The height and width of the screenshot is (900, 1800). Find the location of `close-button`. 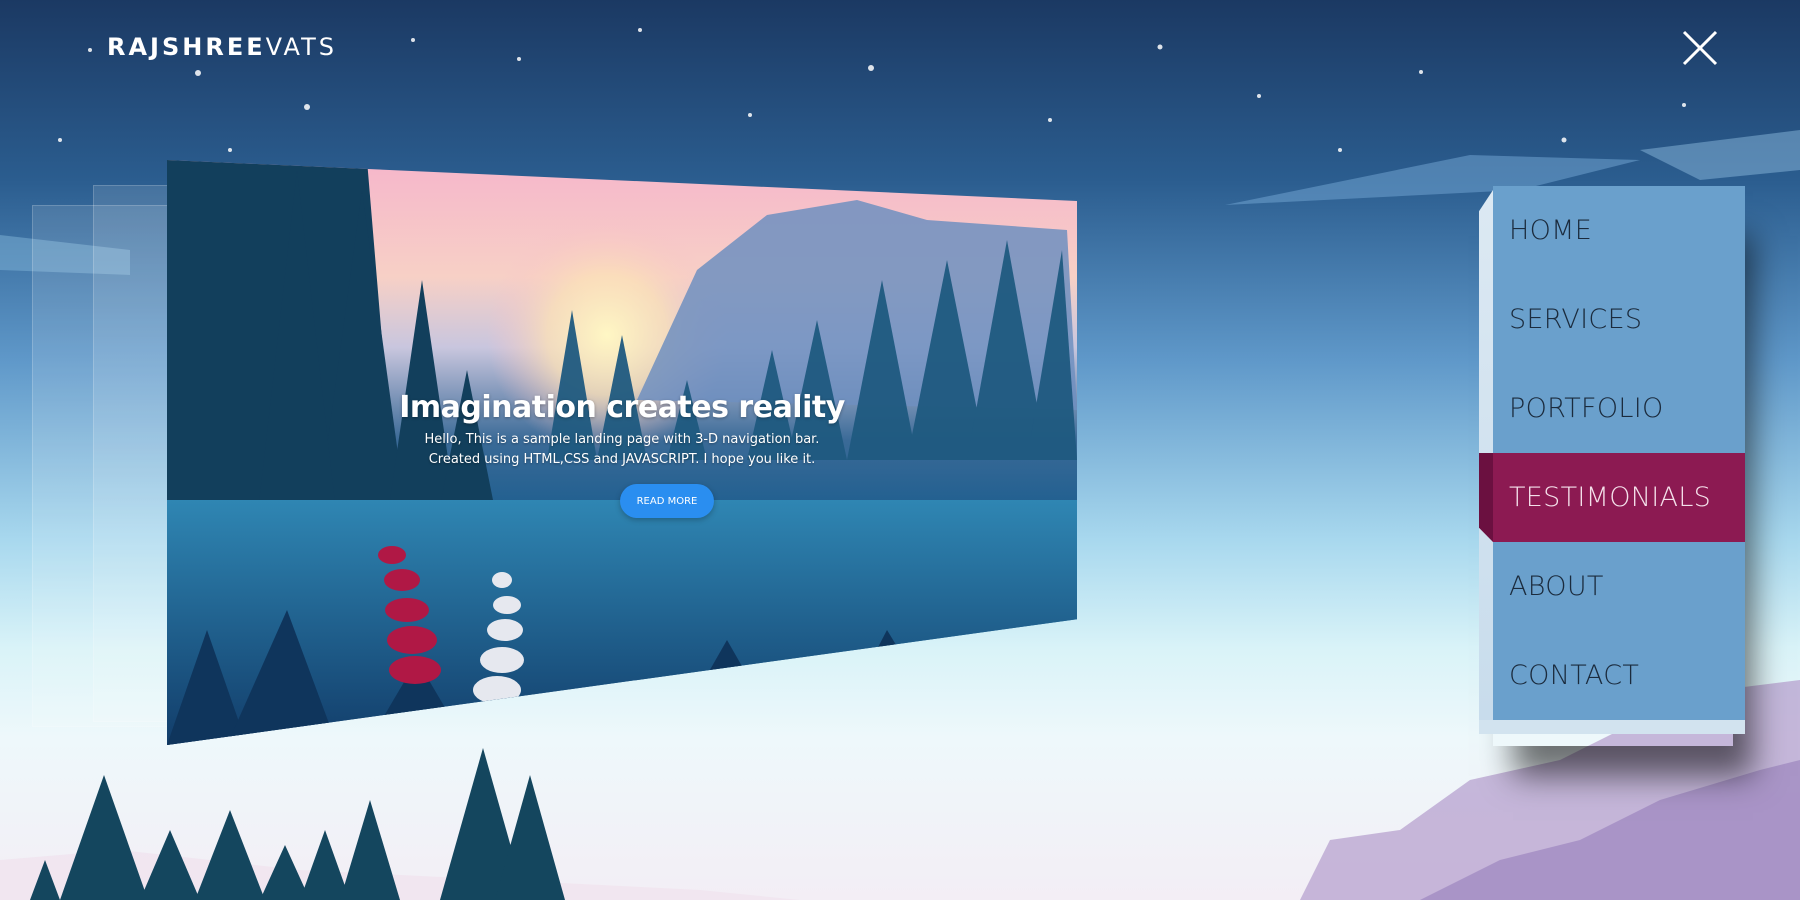

close-button is located at coordinates (1700, 48).